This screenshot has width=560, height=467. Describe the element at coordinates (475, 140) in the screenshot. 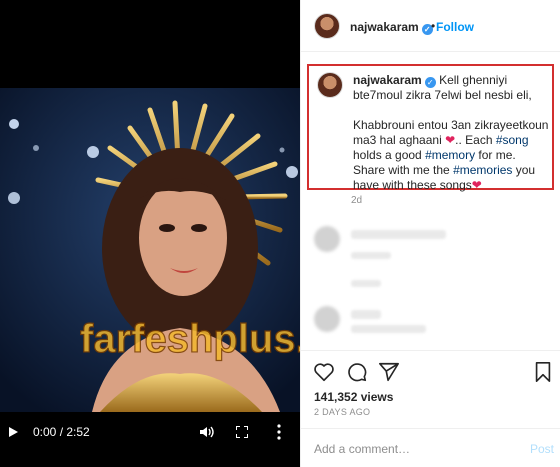

I see `caption-line-2b: .. Each` at that location.